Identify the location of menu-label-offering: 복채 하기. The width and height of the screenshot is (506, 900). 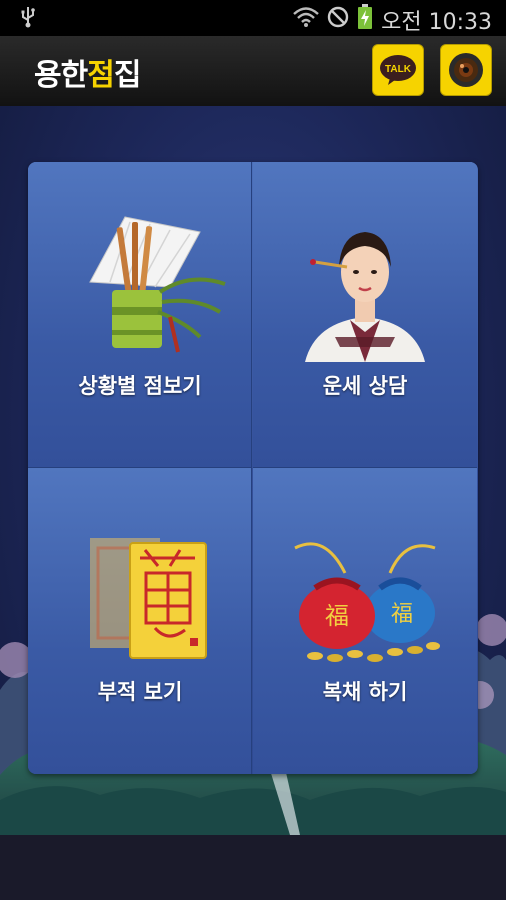
(365, 692).